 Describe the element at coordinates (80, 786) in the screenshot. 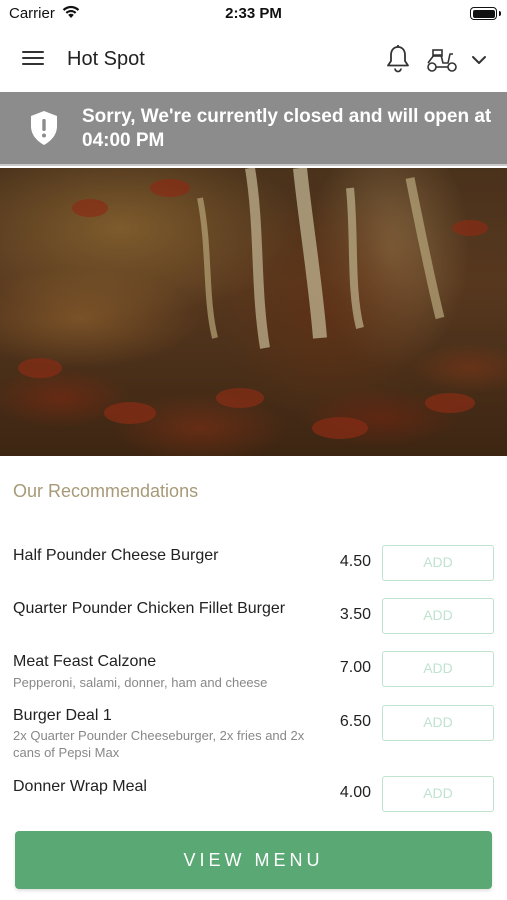

I see `item-name: Donner Wrap Meal` at that location.